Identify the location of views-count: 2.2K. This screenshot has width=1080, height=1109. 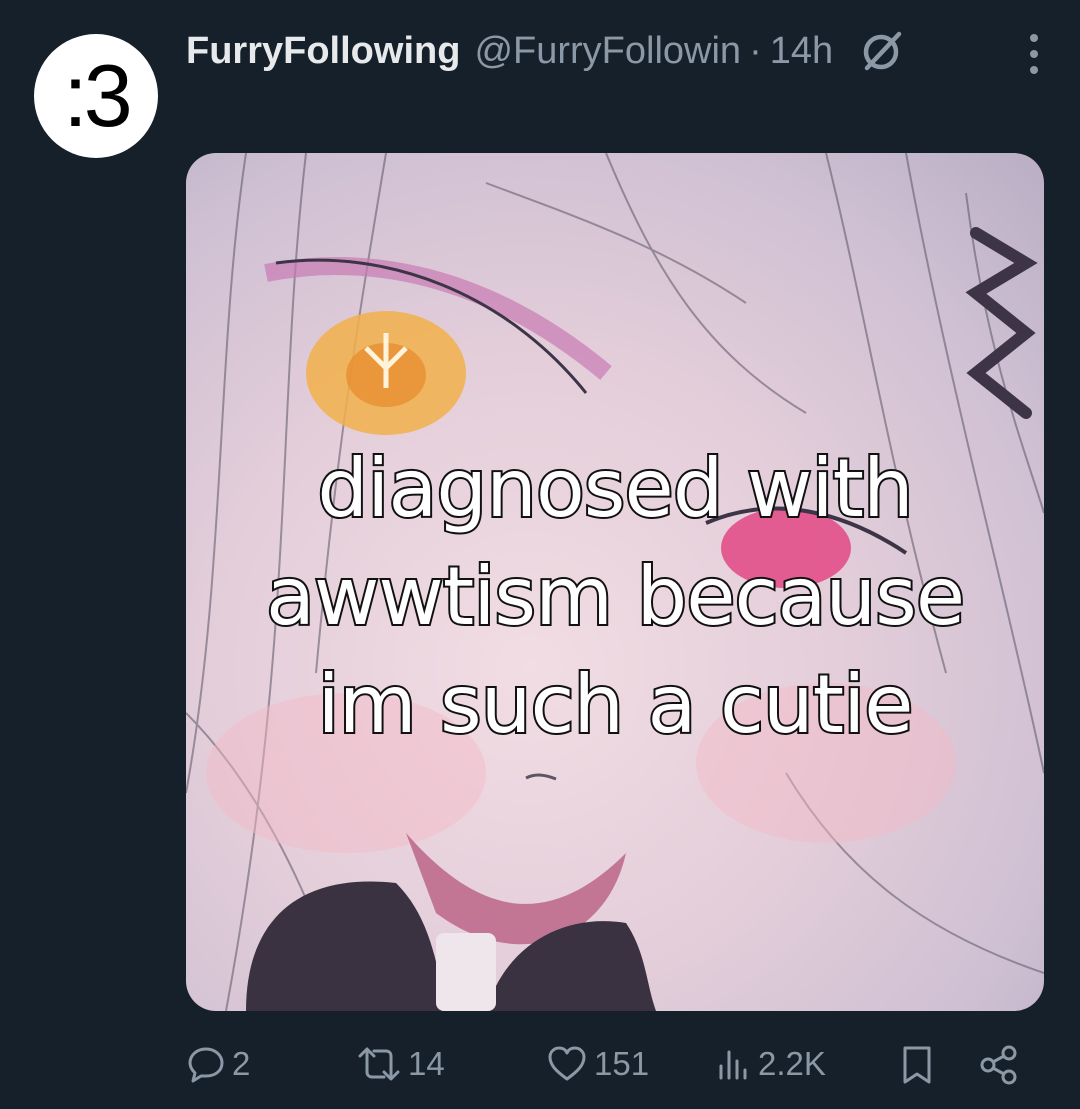
(792, 1063).